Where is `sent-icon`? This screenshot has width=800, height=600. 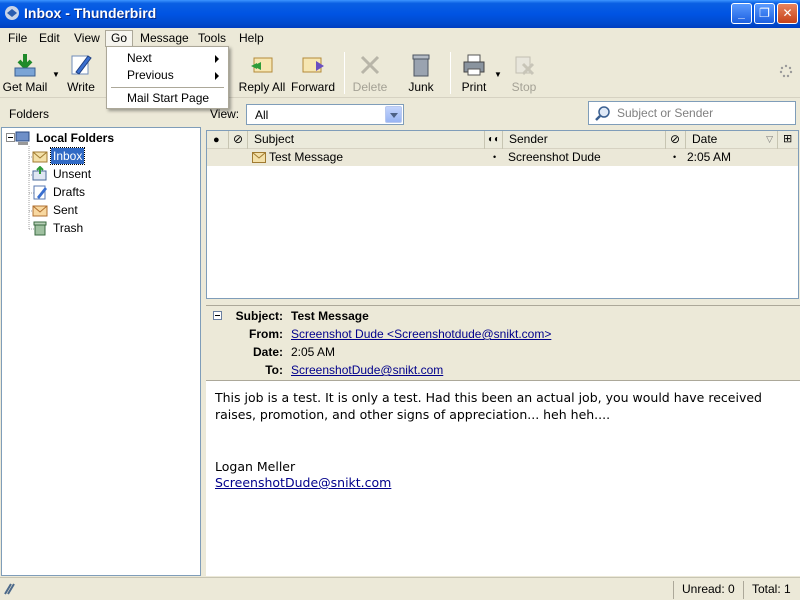 sent-icon is located at coordinates (40, 211).